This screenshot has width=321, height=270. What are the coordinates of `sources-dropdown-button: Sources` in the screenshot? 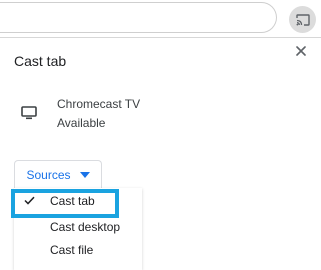 It's located at (58, 174).